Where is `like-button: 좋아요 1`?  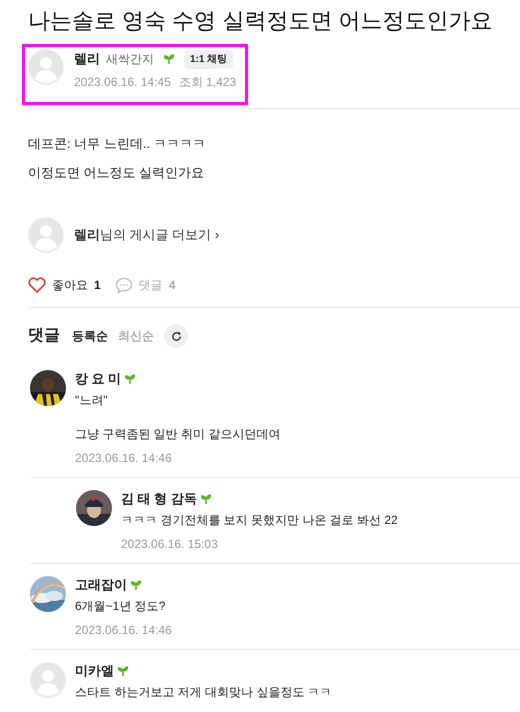
like-button: 좋아요 1 is located at coordinates (64, 285).